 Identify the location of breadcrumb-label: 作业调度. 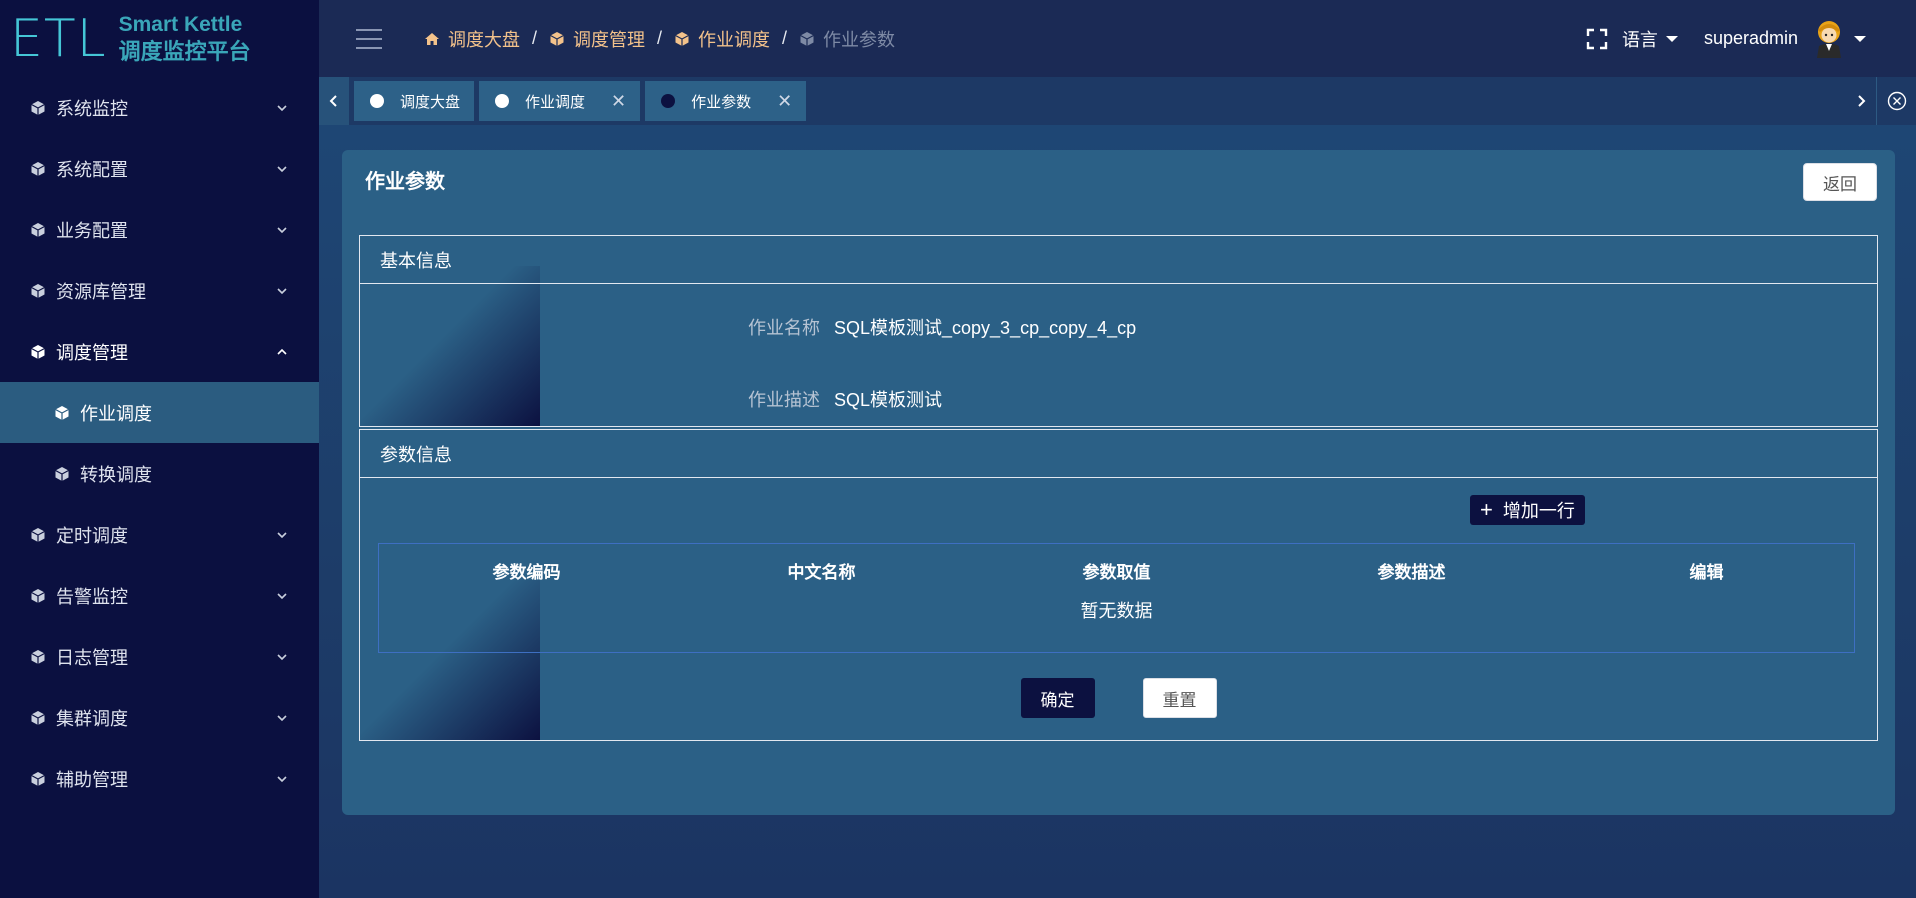
(734, 39).